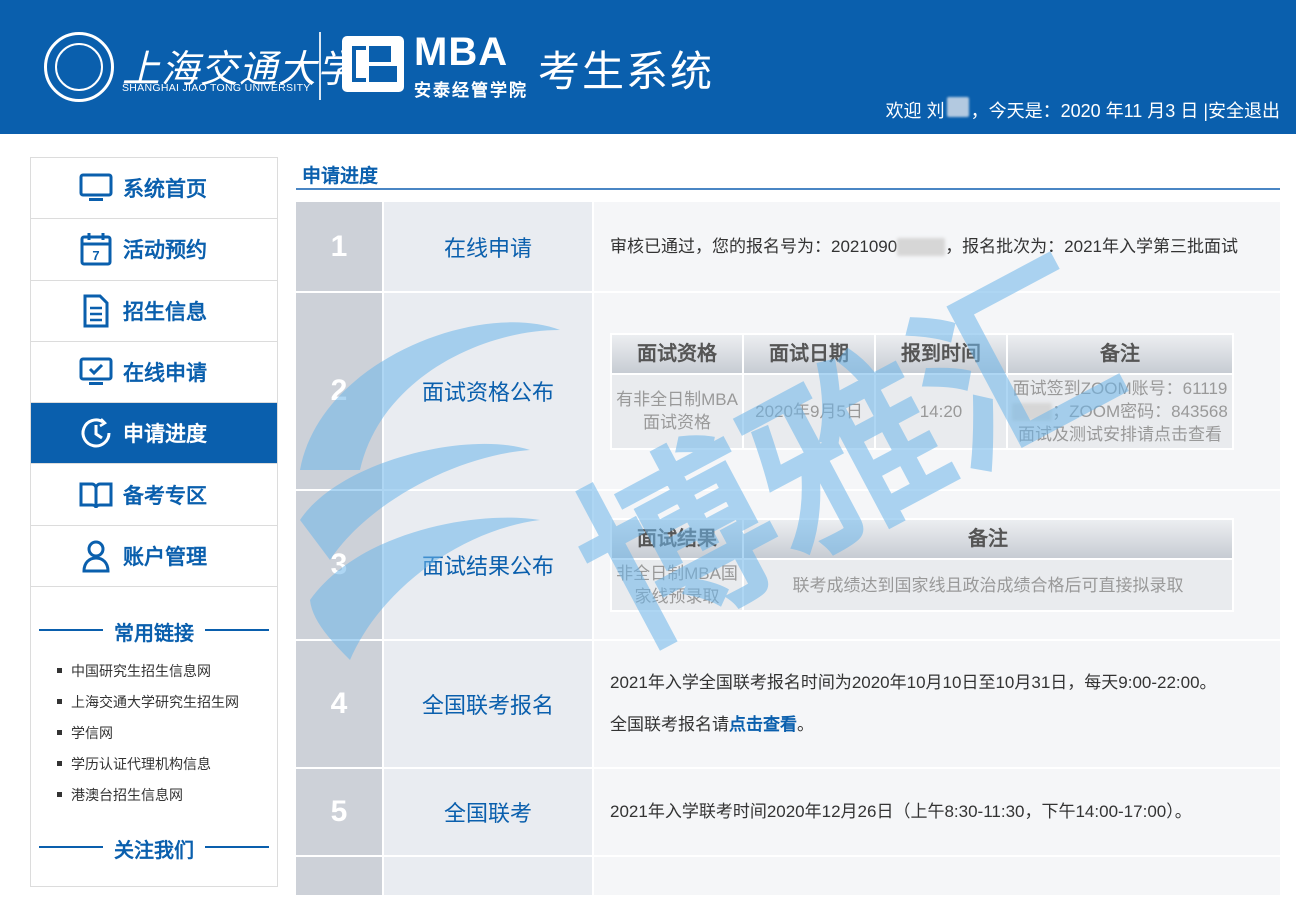  I want to click on sjtu-seal-logo, so click(79, 67).